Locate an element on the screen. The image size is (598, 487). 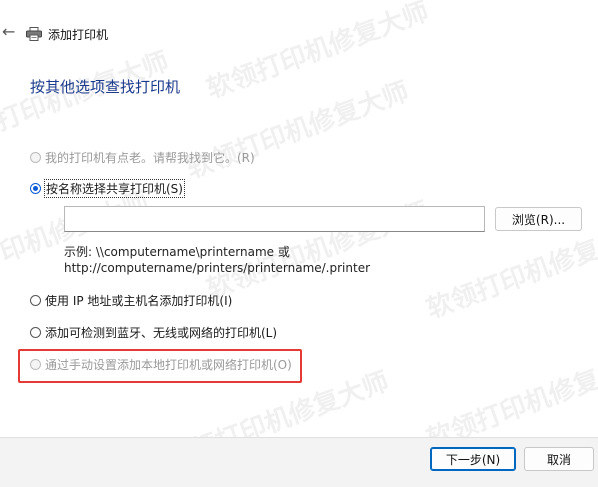
dialog-title-bar: ← 添加打印机 is located at coordinates (299, 35).